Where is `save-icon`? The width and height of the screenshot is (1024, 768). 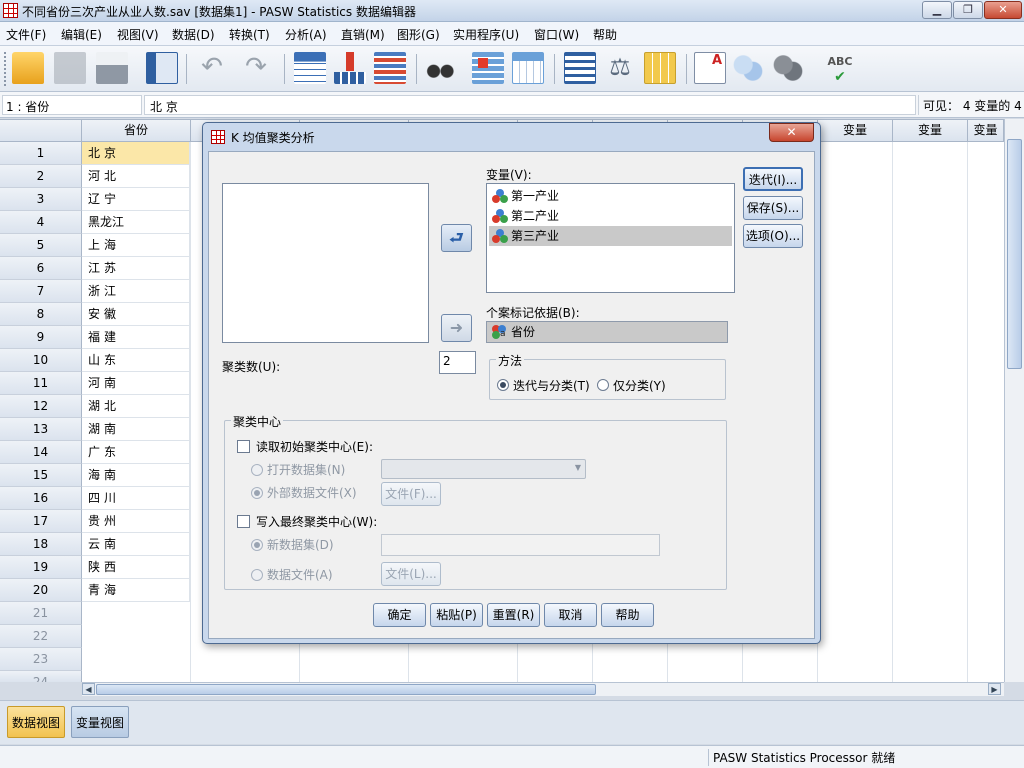
save-icon is located at coordinates (70, 68).